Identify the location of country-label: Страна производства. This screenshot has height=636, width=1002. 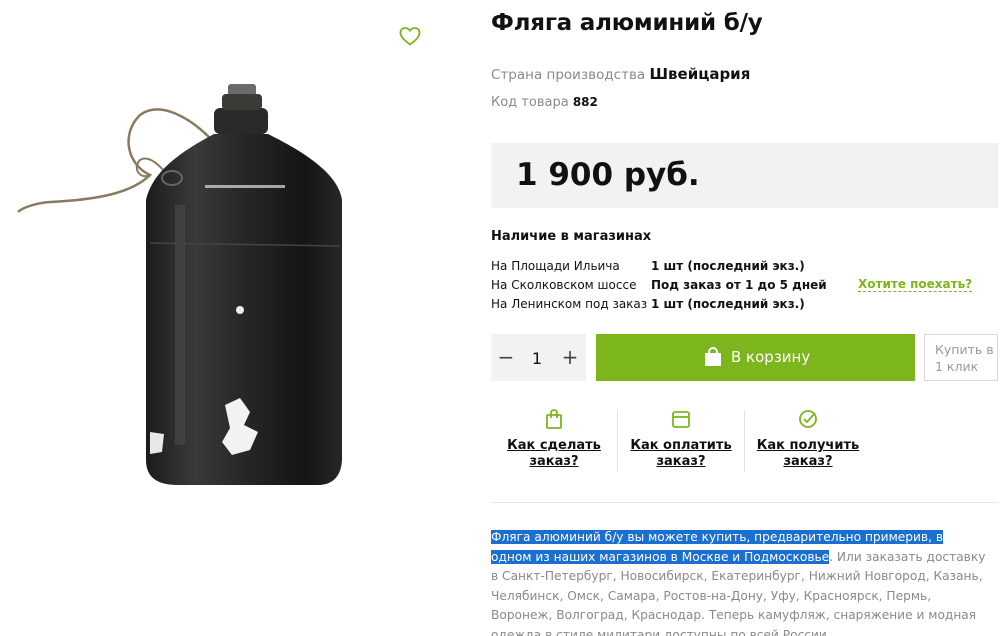
(568, 75).